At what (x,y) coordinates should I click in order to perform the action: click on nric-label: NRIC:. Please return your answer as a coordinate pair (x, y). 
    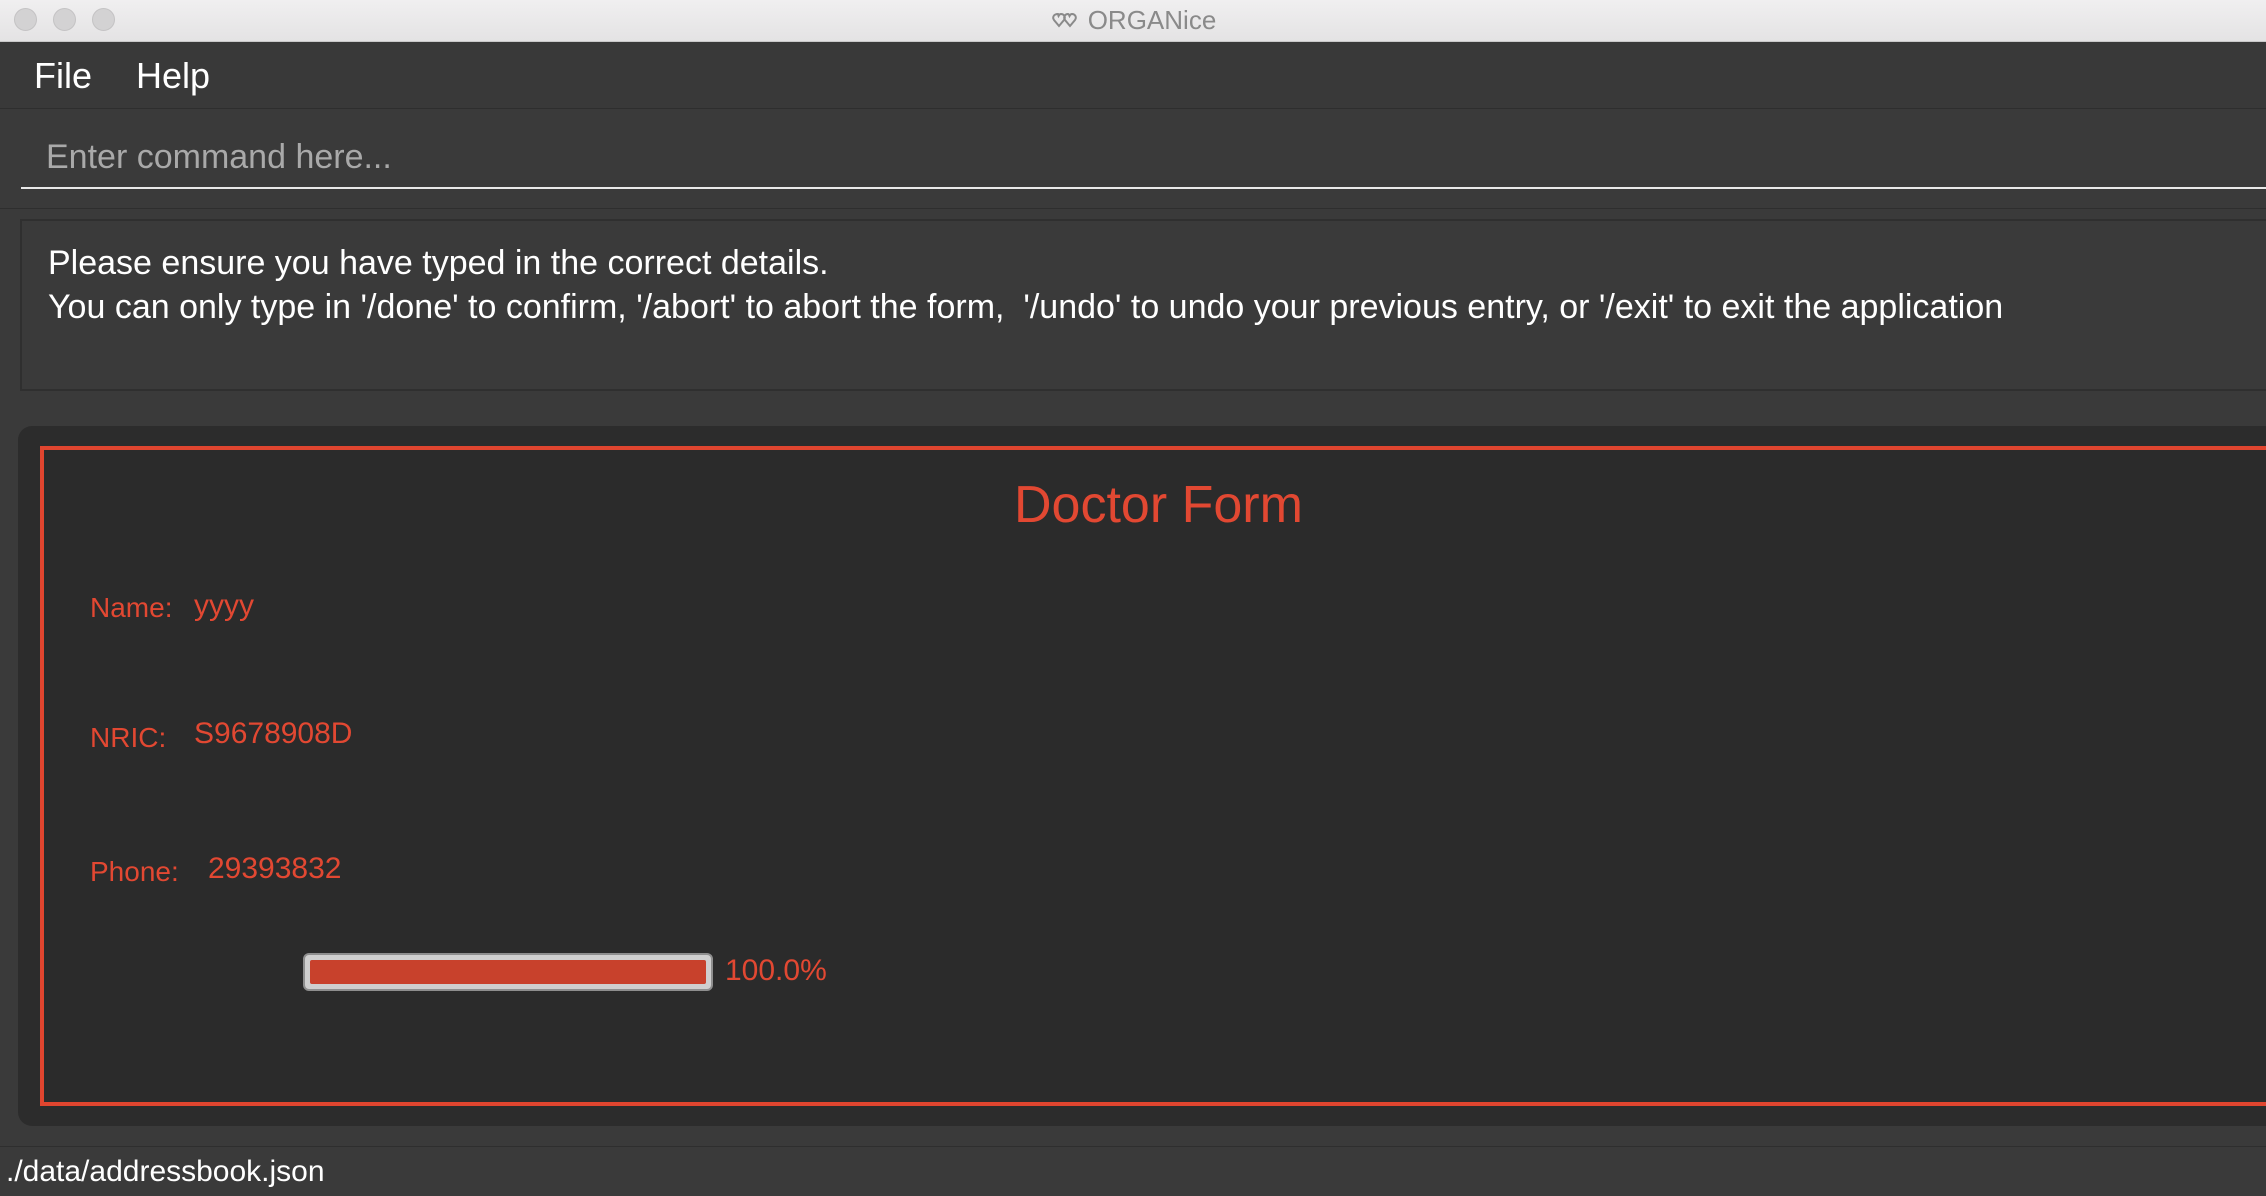
    Looking at the image, I should click on (128, 737).